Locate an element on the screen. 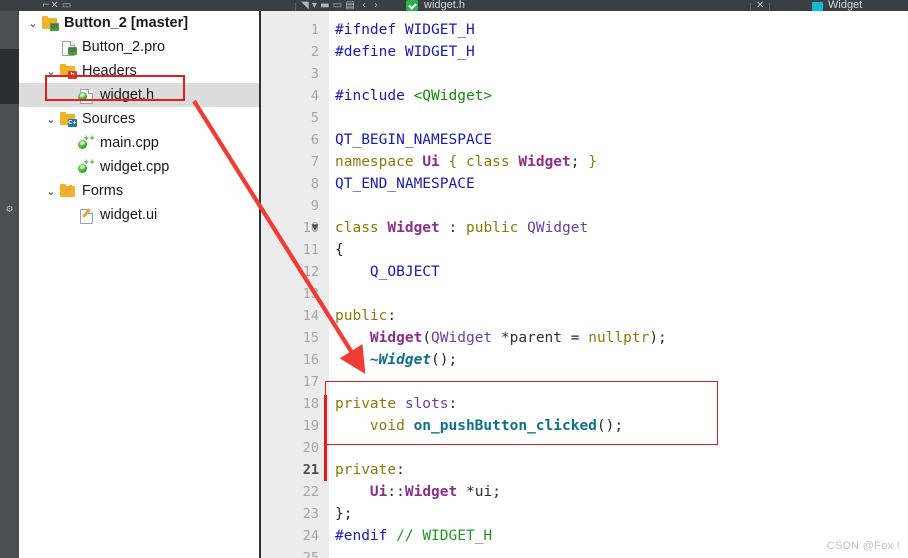 This screenshot has height=558, width=908. code-line-23: }; is located at coordinates (343, 514).